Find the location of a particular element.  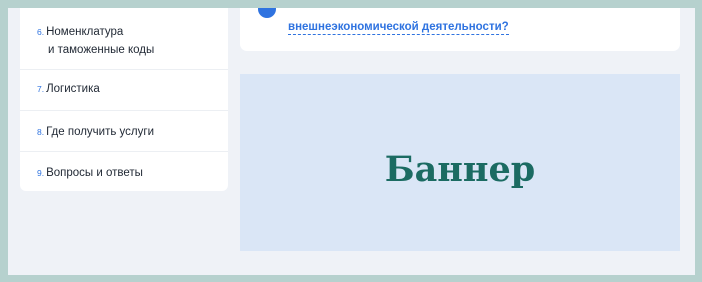

question-link: внешнеэкономической деятельности? is located at coordinates (398, 28).